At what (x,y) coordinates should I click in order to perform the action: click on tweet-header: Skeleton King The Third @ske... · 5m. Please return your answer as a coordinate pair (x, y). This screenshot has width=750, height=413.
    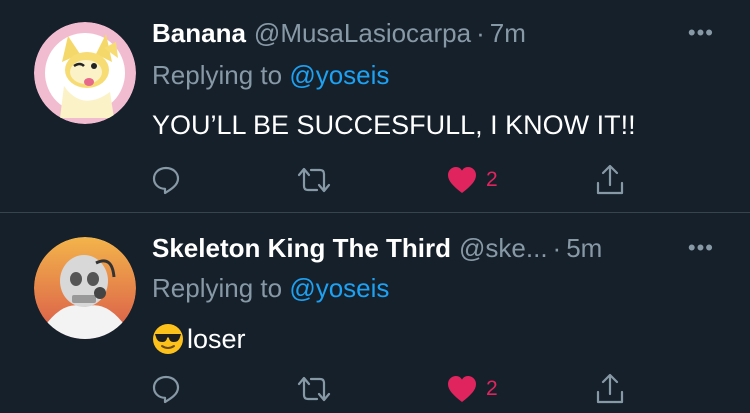
    Looking at the image, I should click on (377, 250).